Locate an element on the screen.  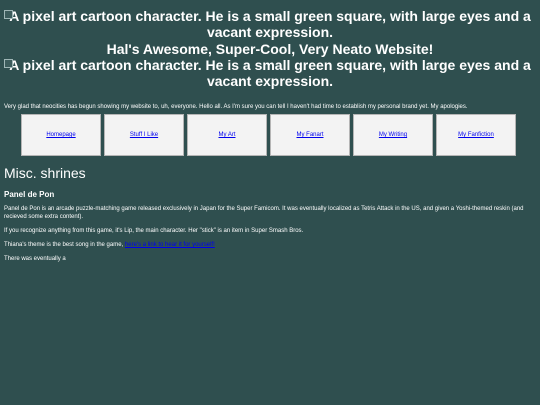
nav-link-my-fanart: My Fanart is located at coordinates (309, 135).